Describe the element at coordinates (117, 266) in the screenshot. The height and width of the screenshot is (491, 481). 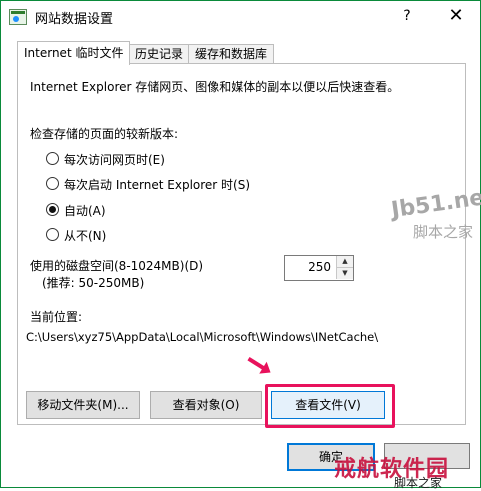
I see `disk-space-label: 使用的磁盘空间(8-1024MB)(D)` at that location.